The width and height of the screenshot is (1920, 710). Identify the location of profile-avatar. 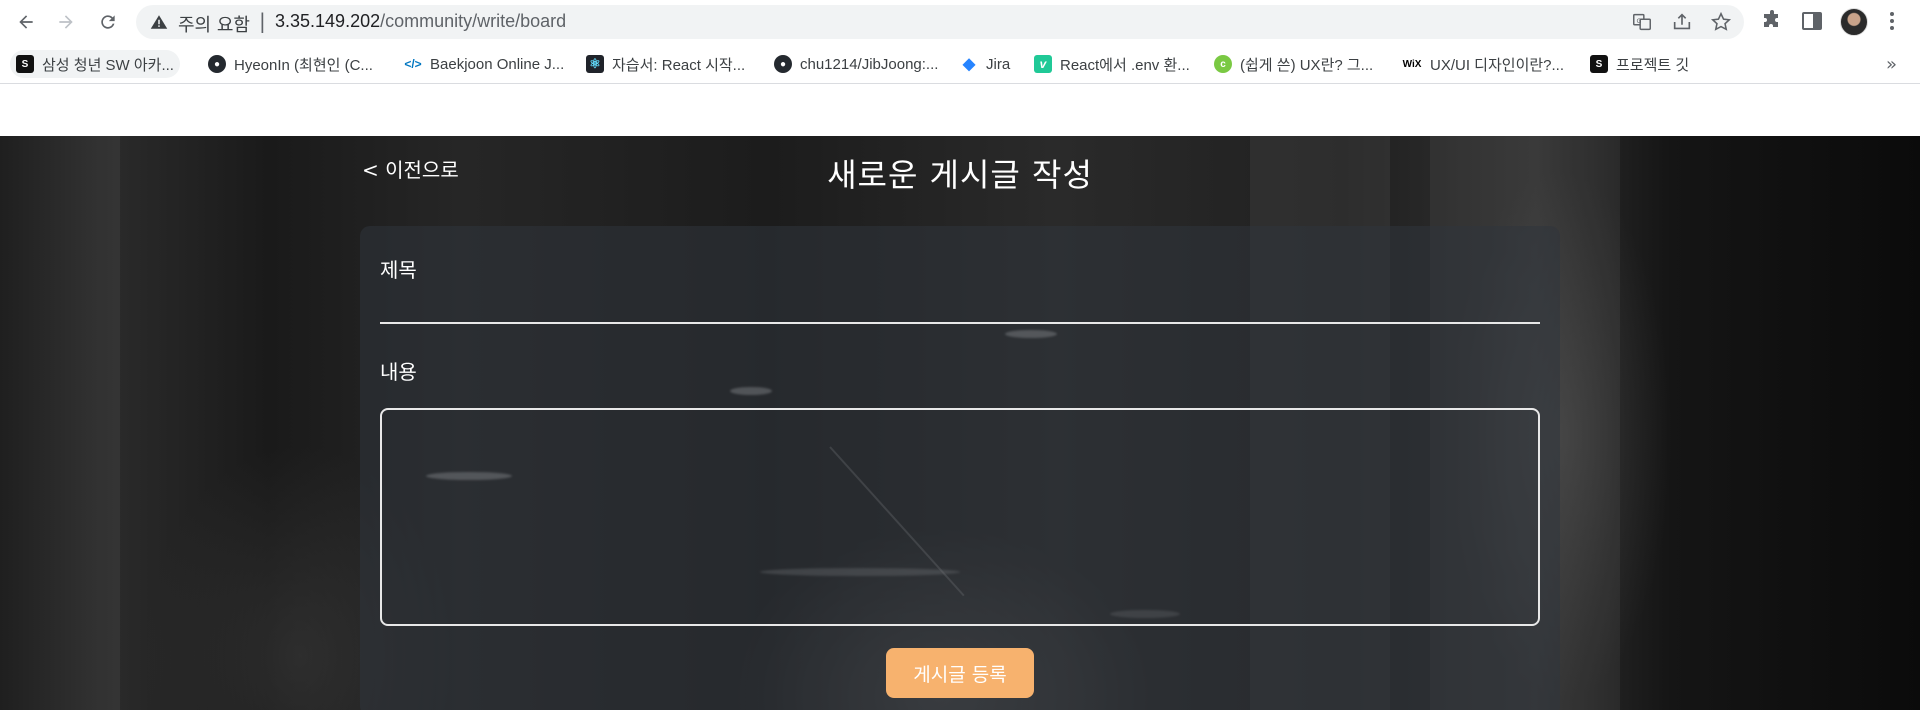
(1854, 22).